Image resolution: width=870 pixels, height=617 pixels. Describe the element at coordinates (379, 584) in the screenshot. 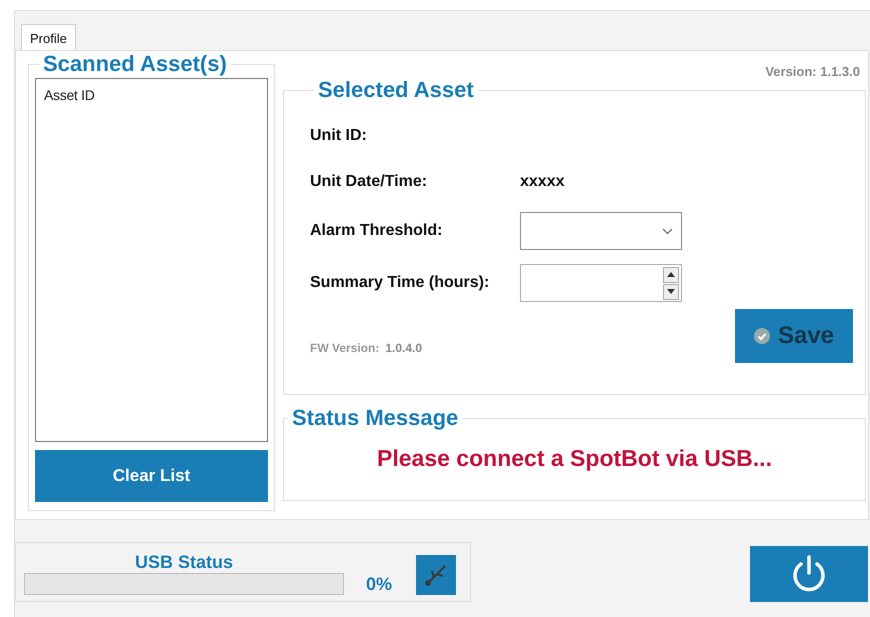

I see `progress-reading: 0%` at that location.